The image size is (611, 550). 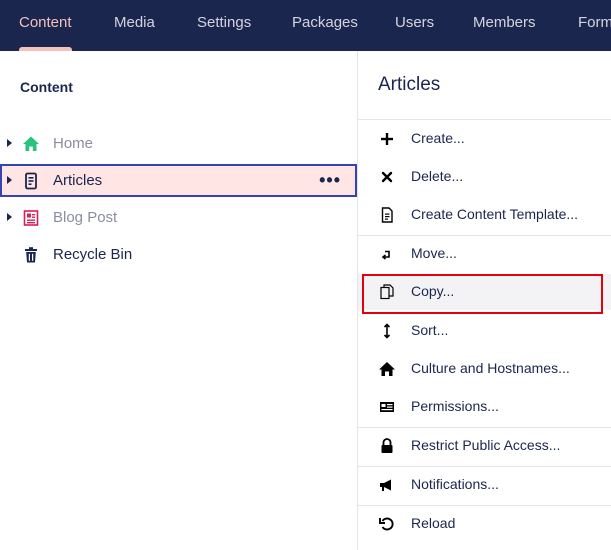 I want to click on tab-media: Media, so click(x=134, y=25).